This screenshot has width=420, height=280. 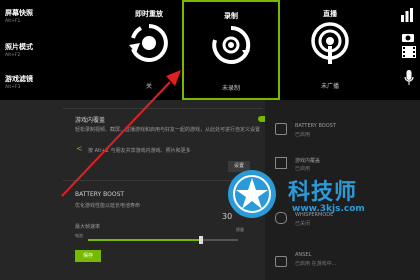 What do you see at coordinates (328, 209) in the screenshot?
I see `watermark-url: www.3kjs.com` at bounding box center [328, 209].